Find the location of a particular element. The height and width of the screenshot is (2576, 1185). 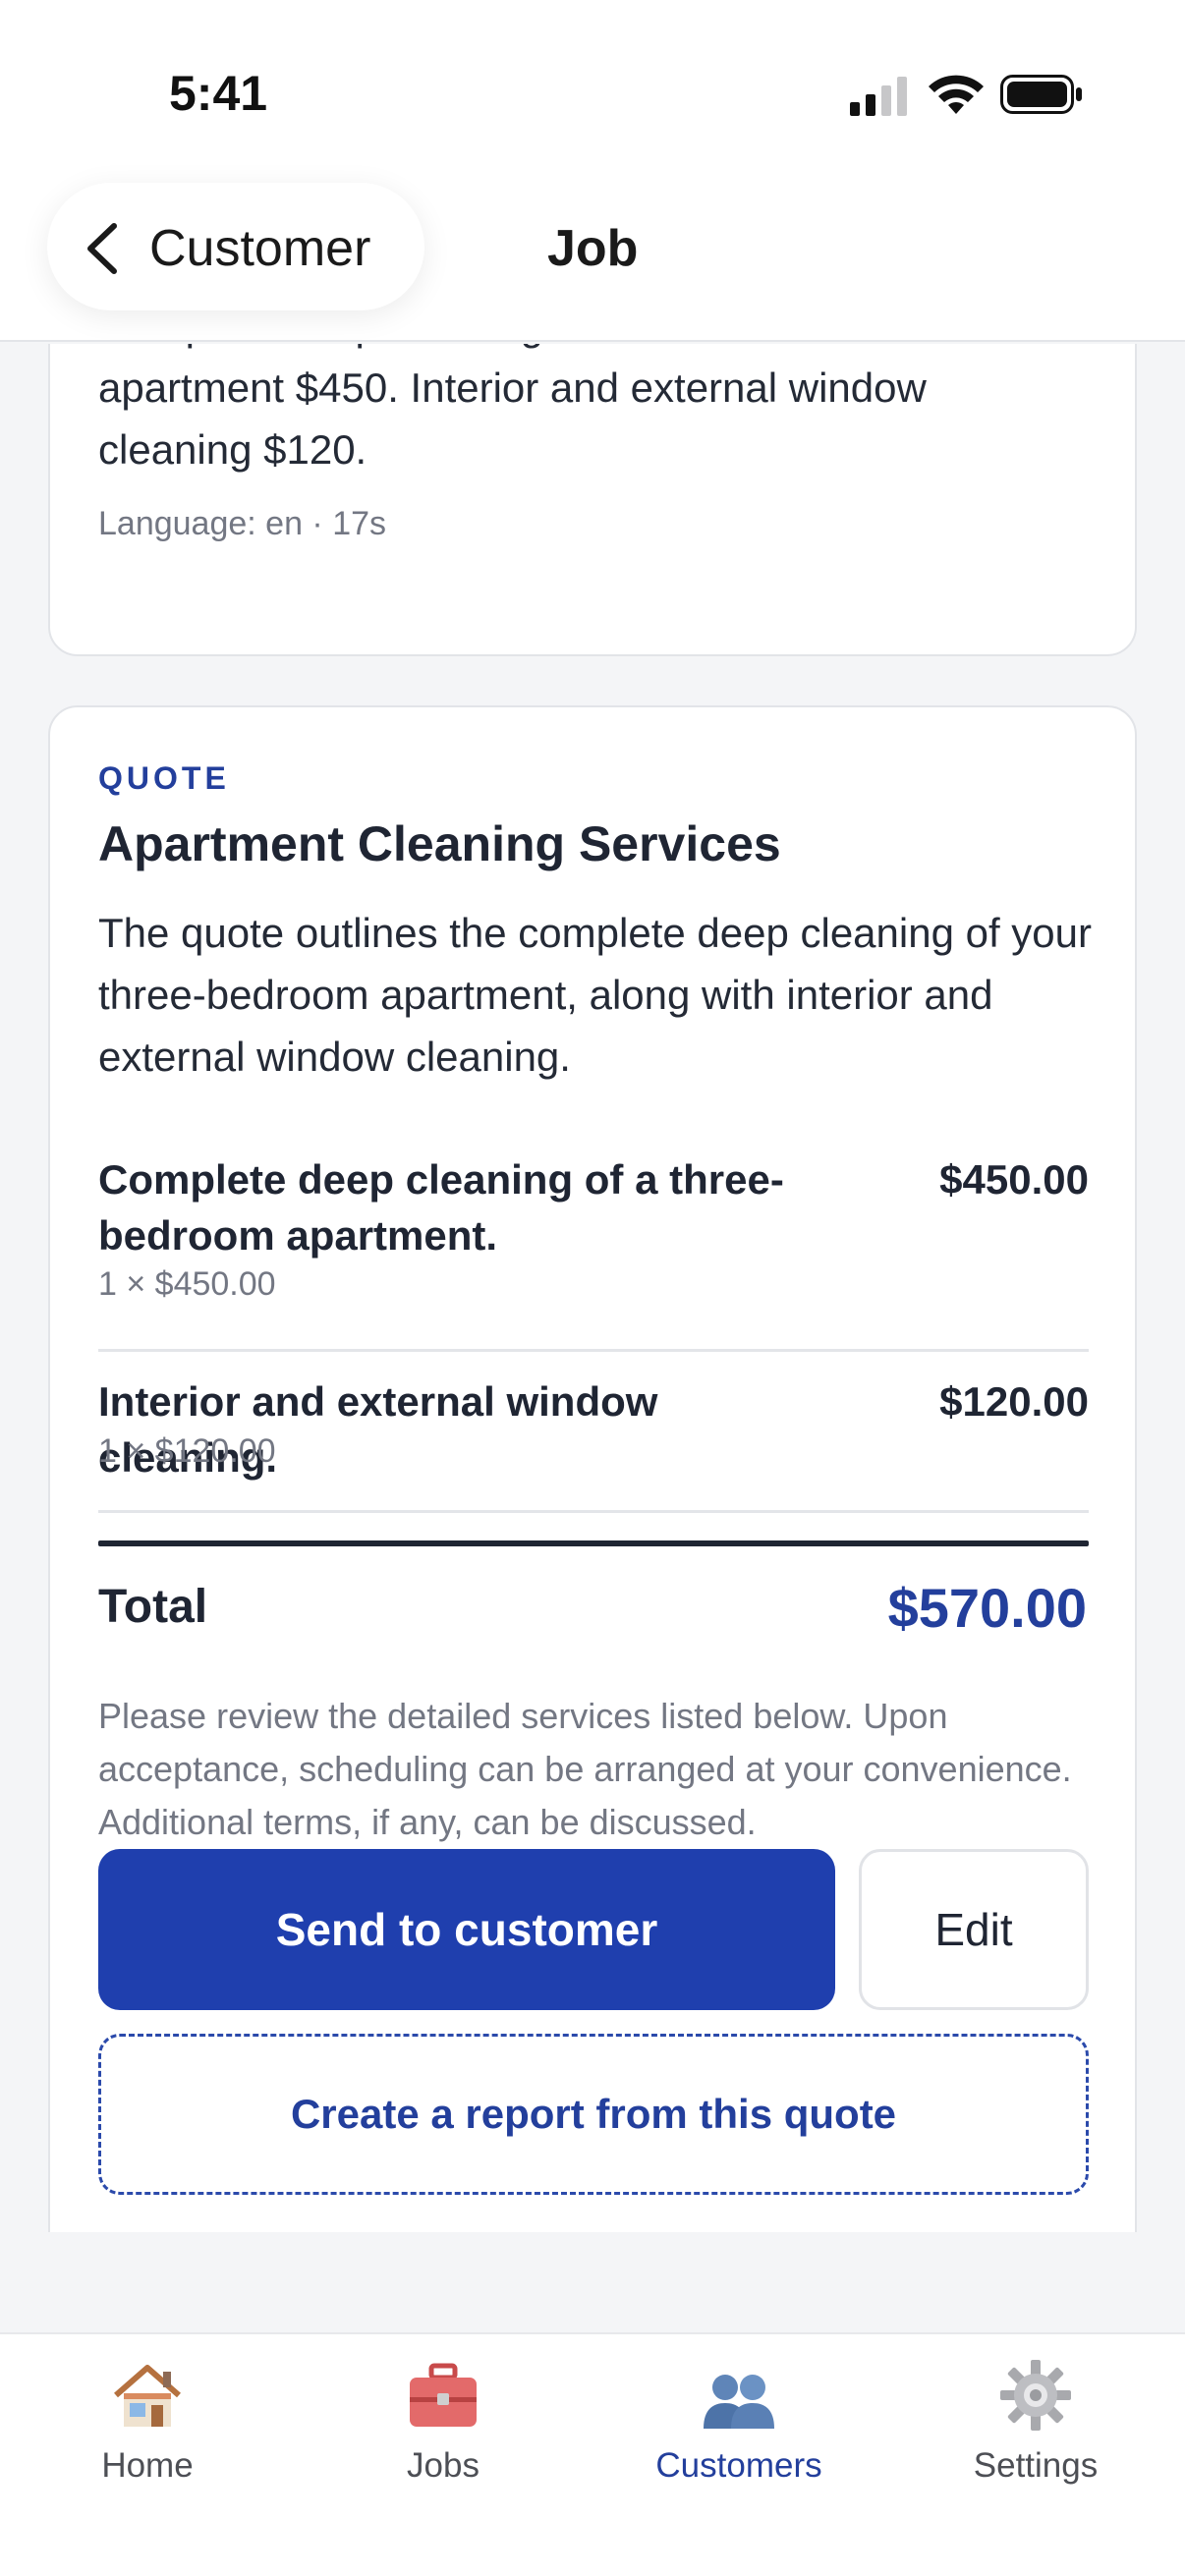

house-icon is located at coordinates (148, 2396).